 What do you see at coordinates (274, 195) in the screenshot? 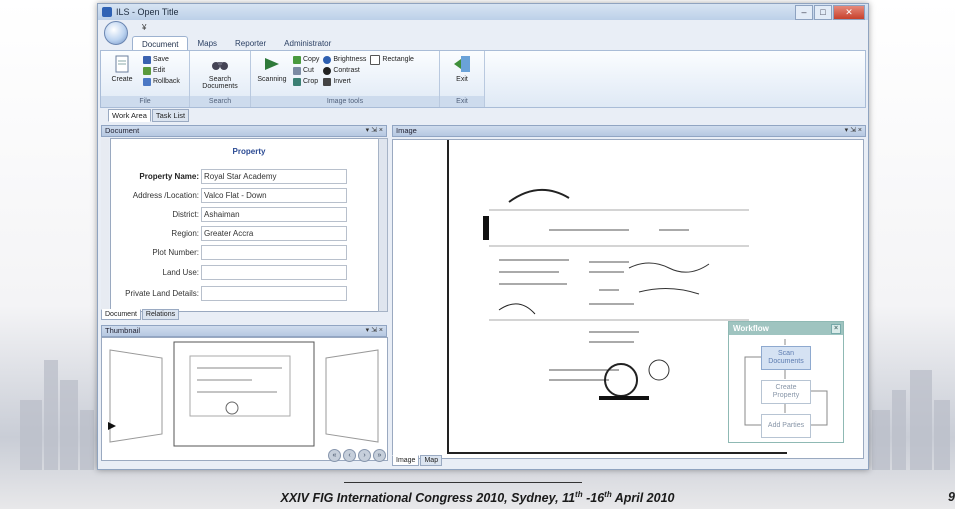
I see `address-input: Valco Flat - Down` at bounding box center [274, 195].